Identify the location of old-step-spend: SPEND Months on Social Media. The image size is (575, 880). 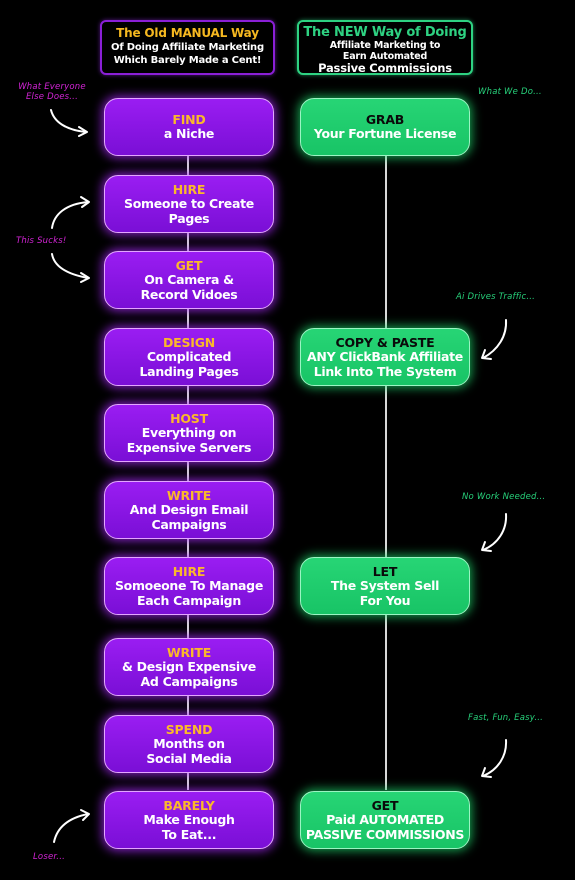
(189, 744).